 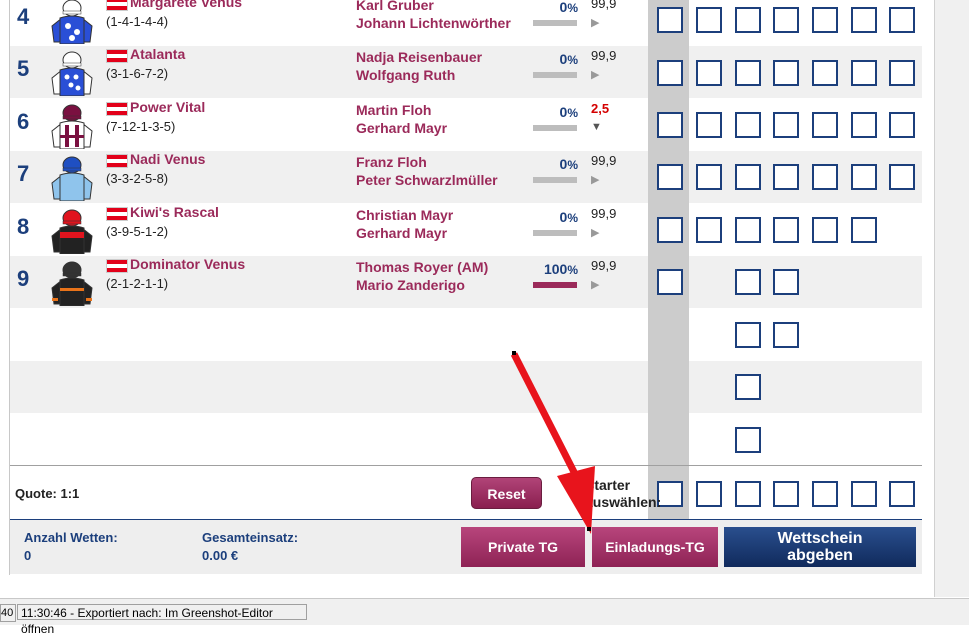 I want to click on bet-count-value: 0, so click(x=28, y=555).